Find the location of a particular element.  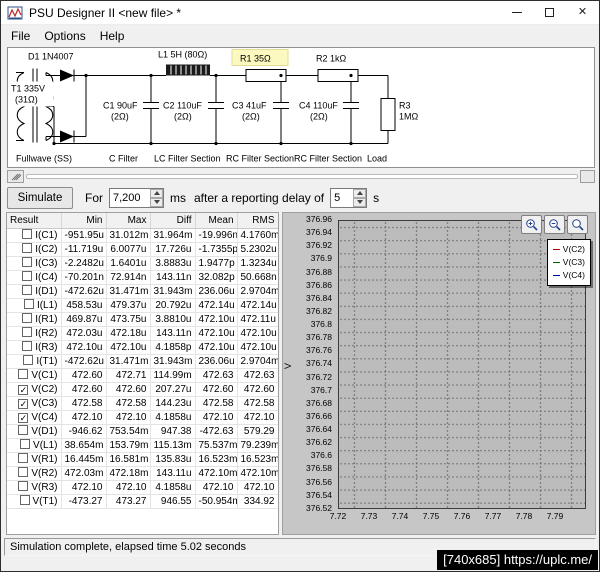

duration-up-button is located at coordinates (156, 193).